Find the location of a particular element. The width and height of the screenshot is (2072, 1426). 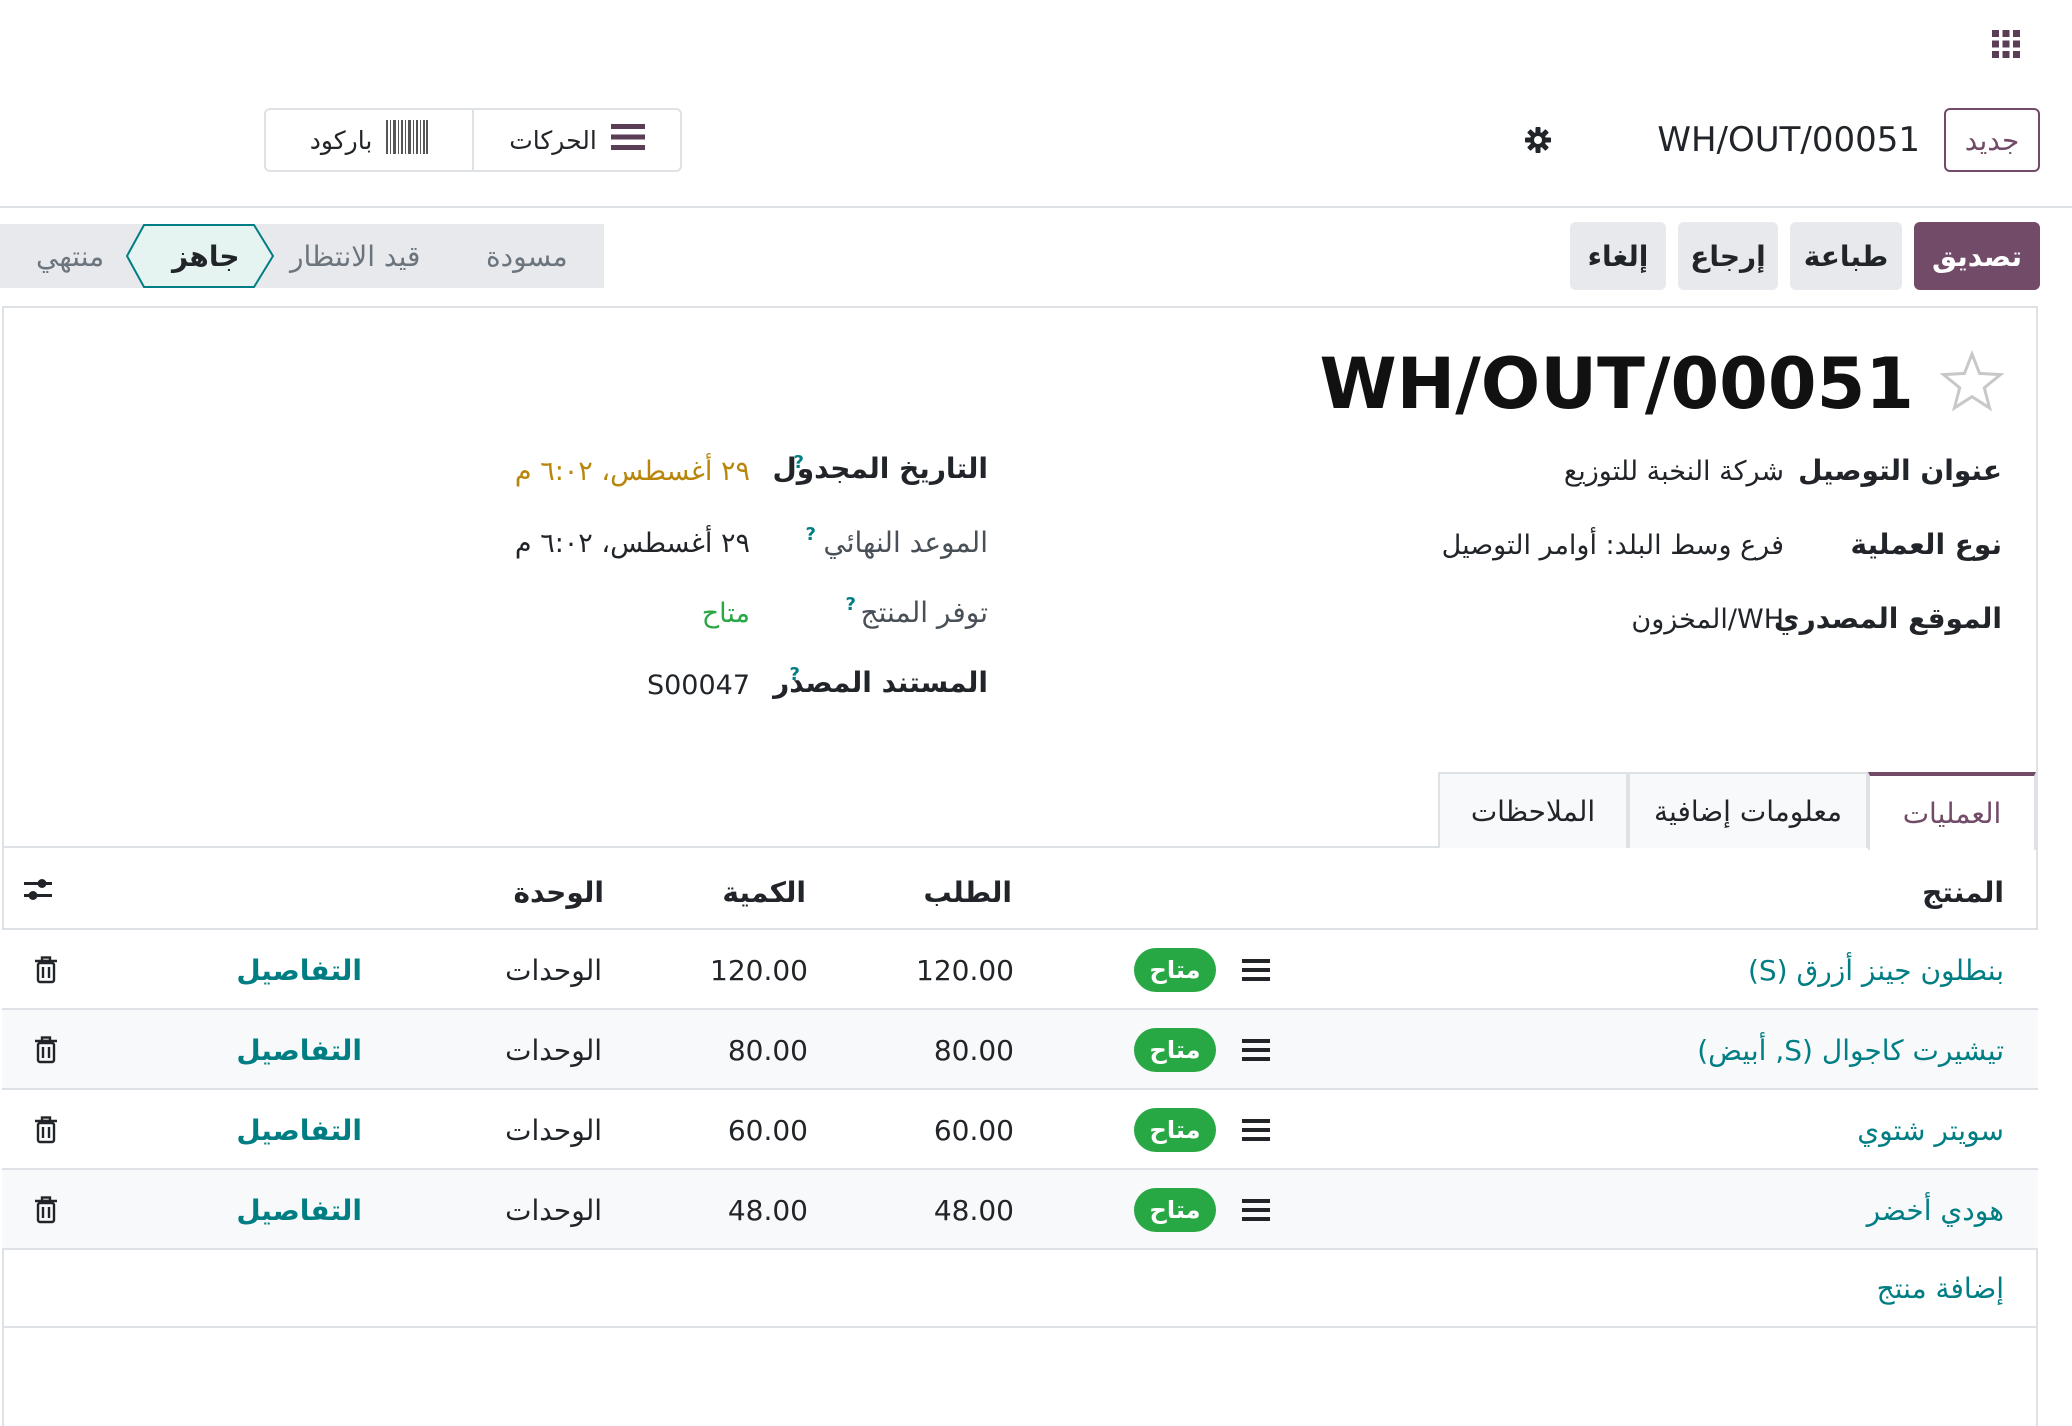

column-demand: الطلب is located at coordinates (968, 892).